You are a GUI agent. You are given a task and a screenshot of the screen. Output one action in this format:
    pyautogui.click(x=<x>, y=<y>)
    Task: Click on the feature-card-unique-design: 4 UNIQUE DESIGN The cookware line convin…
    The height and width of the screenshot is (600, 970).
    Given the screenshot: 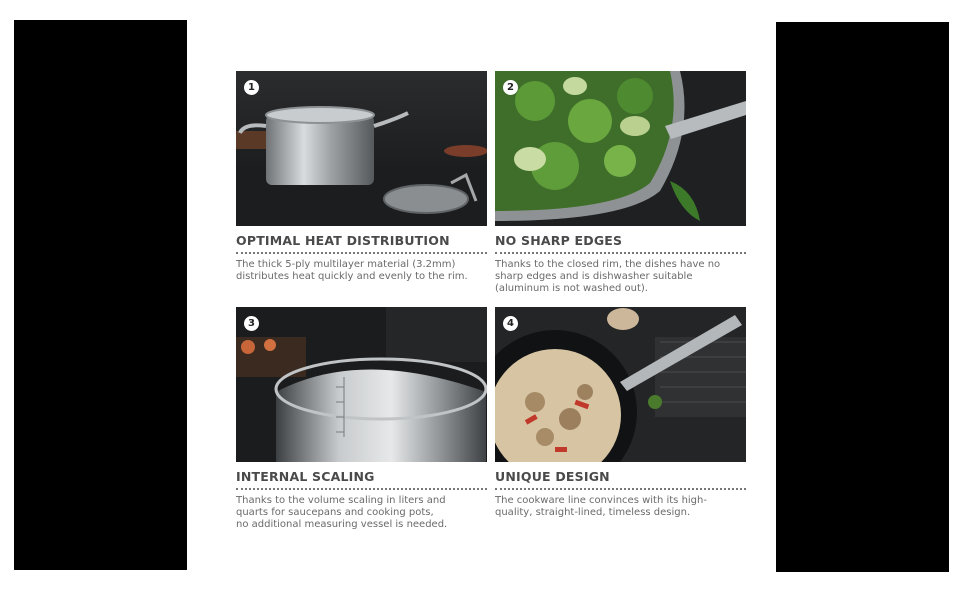 What is the action you would take?
    pyautogui.click(x=620, y=413)
    